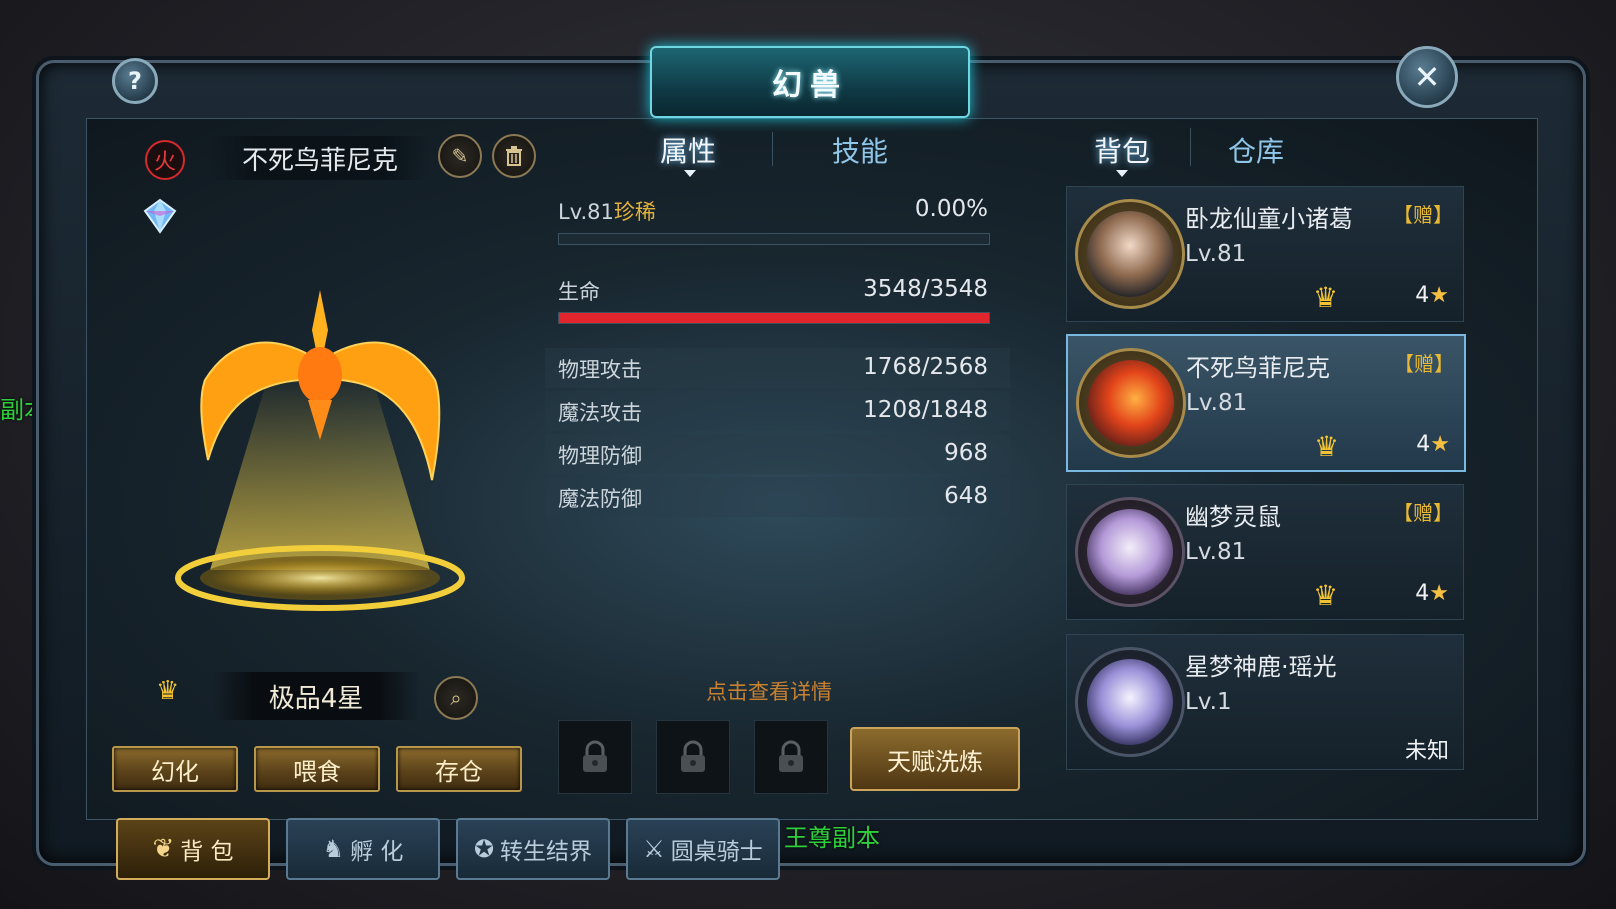  Describe the element at coordinates (1265, 702) in the screenshot. I see `pet-list-item: 星梦神鹿·瑶光 Lv.1 未知` at that location.